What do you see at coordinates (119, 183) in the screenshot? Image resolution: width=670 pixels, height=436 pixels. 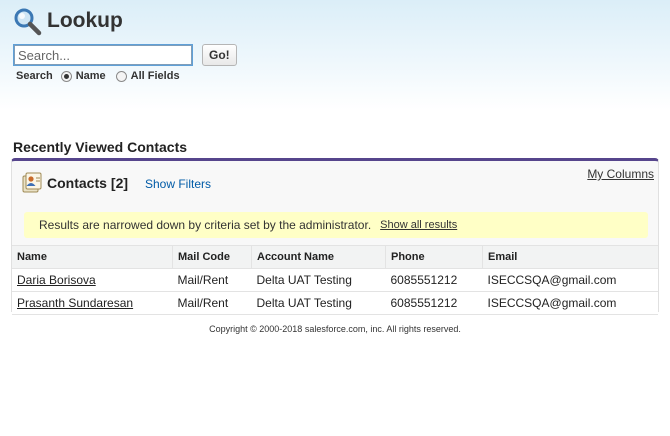 I see `result-count: [2]` at bounding box center [119, 183].